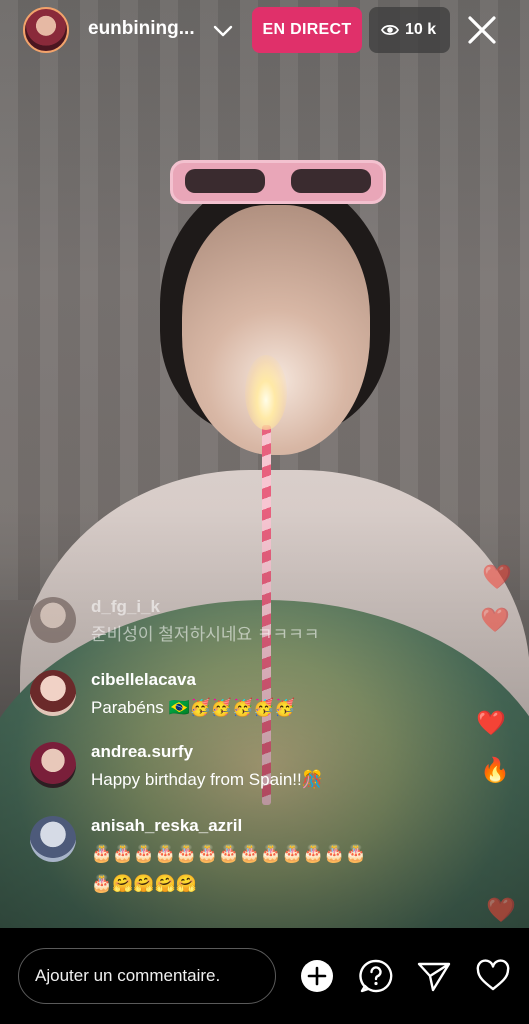 Image resolution: width=529 pixels, height=1024 pixels. I want to click on add-icon, so click(317, 976).